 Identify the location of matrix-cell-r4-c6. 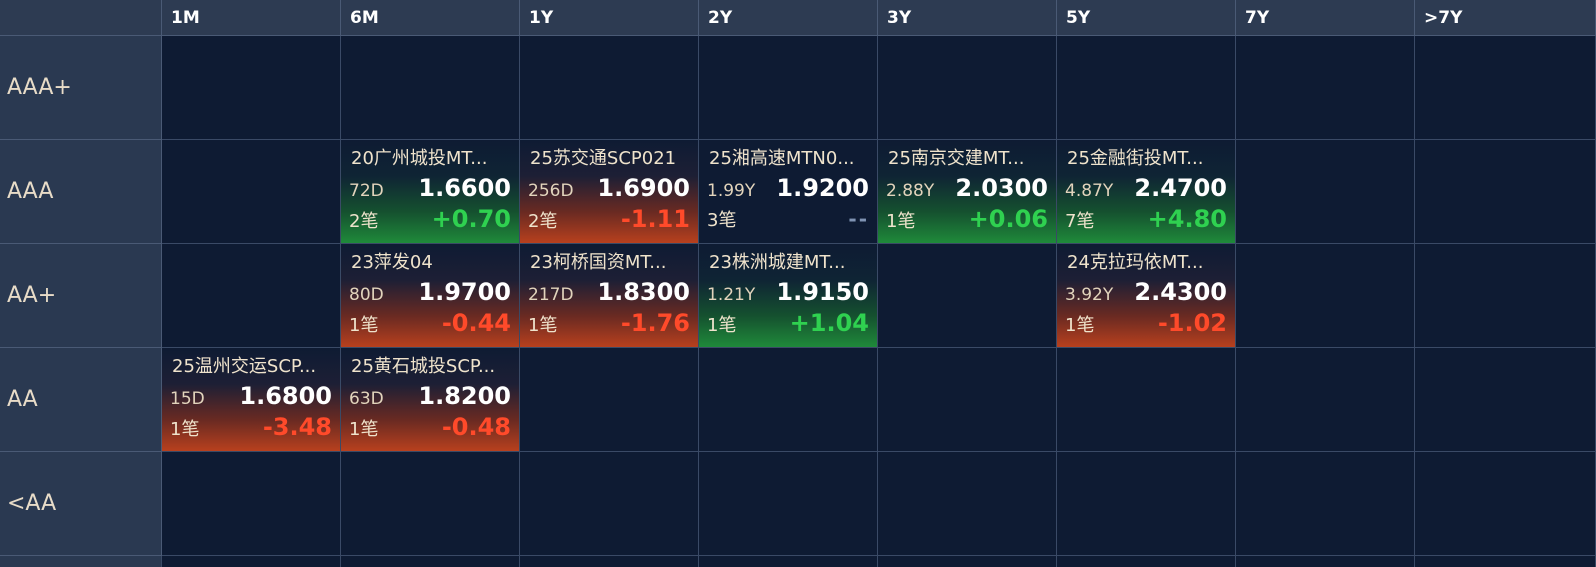
(1325, 504).